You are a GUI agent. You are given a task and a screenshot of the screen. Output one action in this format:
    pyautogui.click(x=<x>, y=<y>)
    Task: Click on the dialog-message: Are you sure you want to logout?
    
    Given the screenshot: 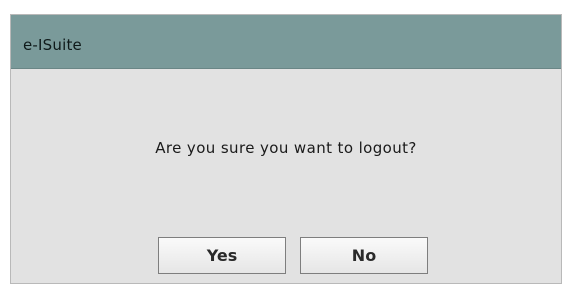 What is the action you would take?
    pyautogui.click(x=286, y=148)
    